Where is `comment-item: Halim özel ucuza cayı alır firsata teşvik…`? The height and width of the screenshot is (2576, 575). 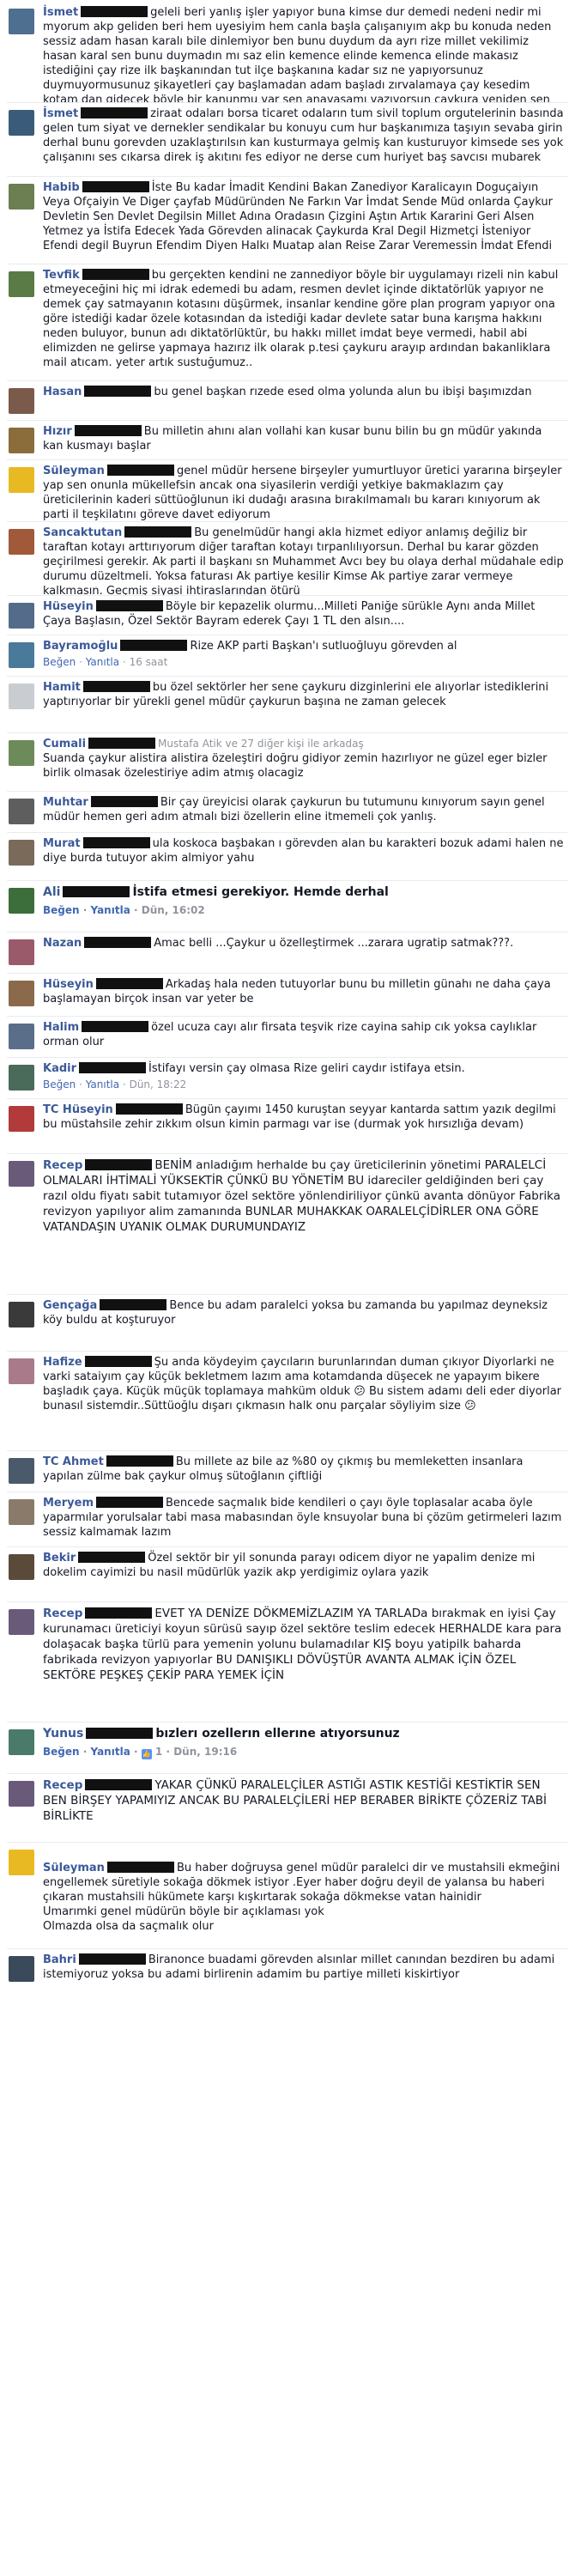 comment-item: Halim özel ucuza cayı alır firsata teşvik… is located at coordinates (287, 1038).